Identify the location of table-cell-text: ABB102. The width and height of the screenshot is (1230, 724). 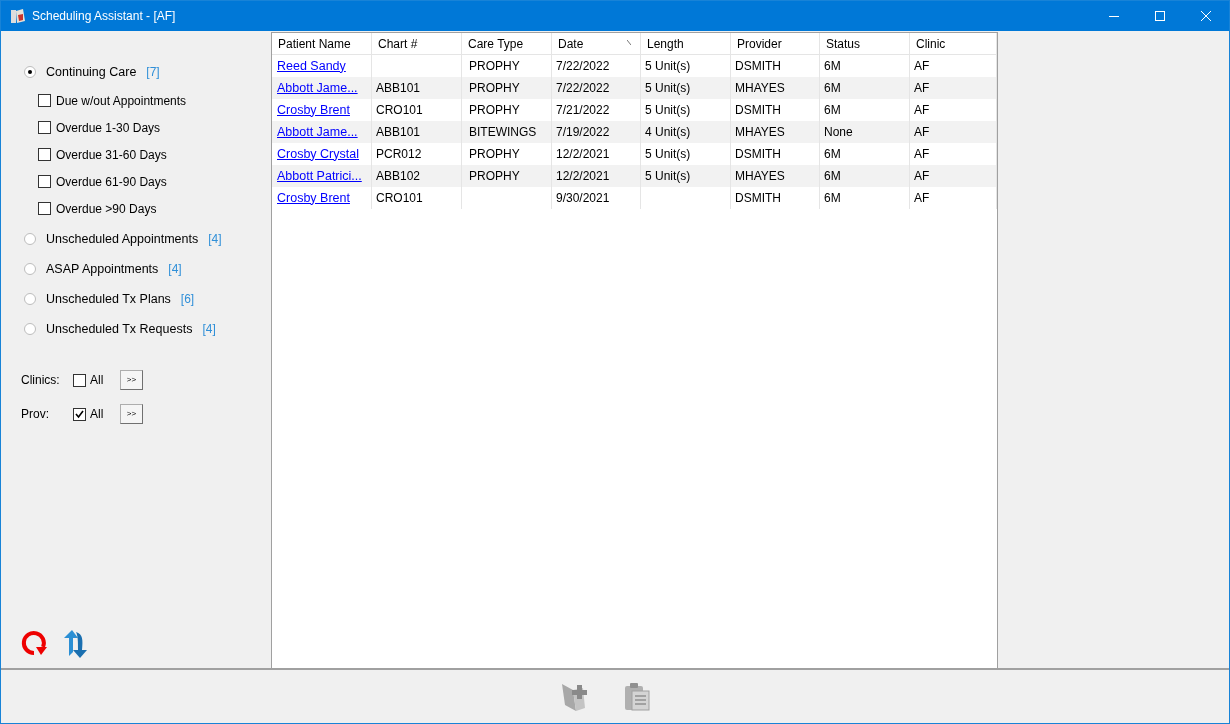
(398, 176).